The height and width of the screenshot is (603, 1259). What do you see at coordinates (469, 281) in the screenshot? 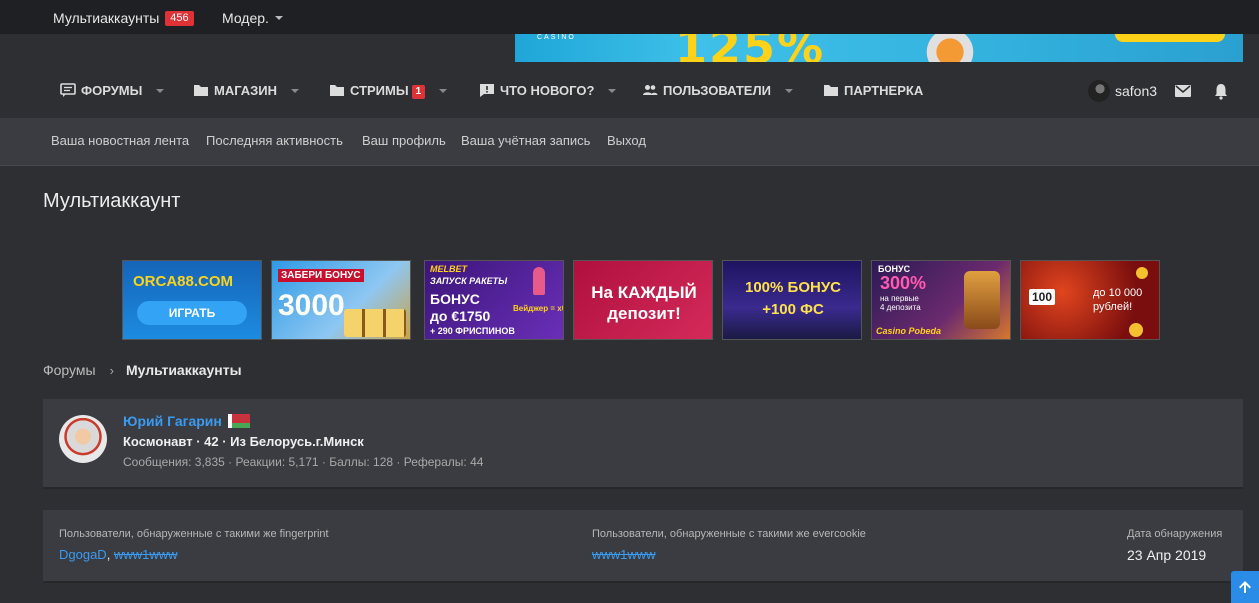
I see `ad-3-subtitle: ЗАПУСК РАКЕТЫ` at bounding box center [469, 281].